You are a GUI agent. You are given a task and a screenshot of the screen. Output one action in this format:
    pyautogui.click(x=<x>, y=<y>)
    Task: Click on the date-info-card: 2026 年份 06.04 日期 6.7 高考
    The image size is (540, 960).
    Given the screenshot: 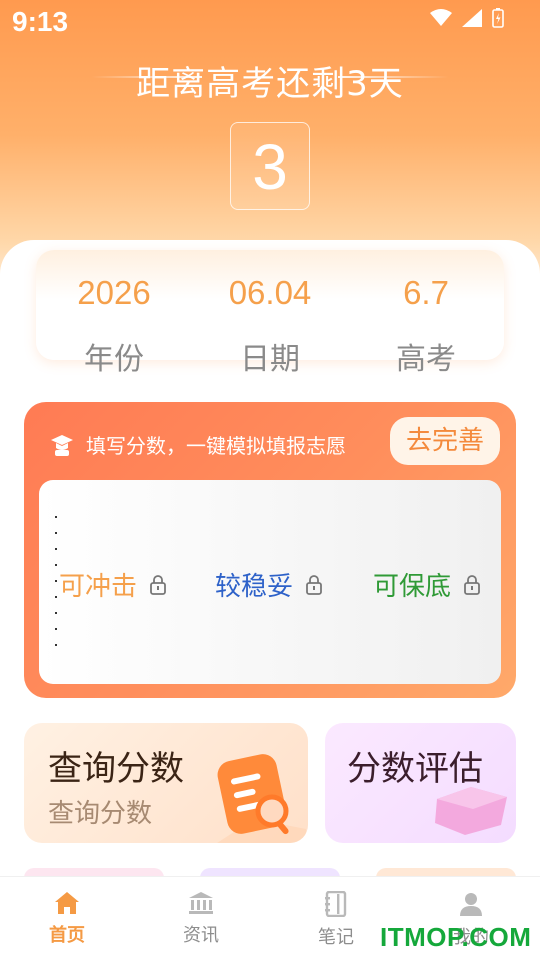 What is the action you would take?
    pyautogui.click(x=270, y=313)
    